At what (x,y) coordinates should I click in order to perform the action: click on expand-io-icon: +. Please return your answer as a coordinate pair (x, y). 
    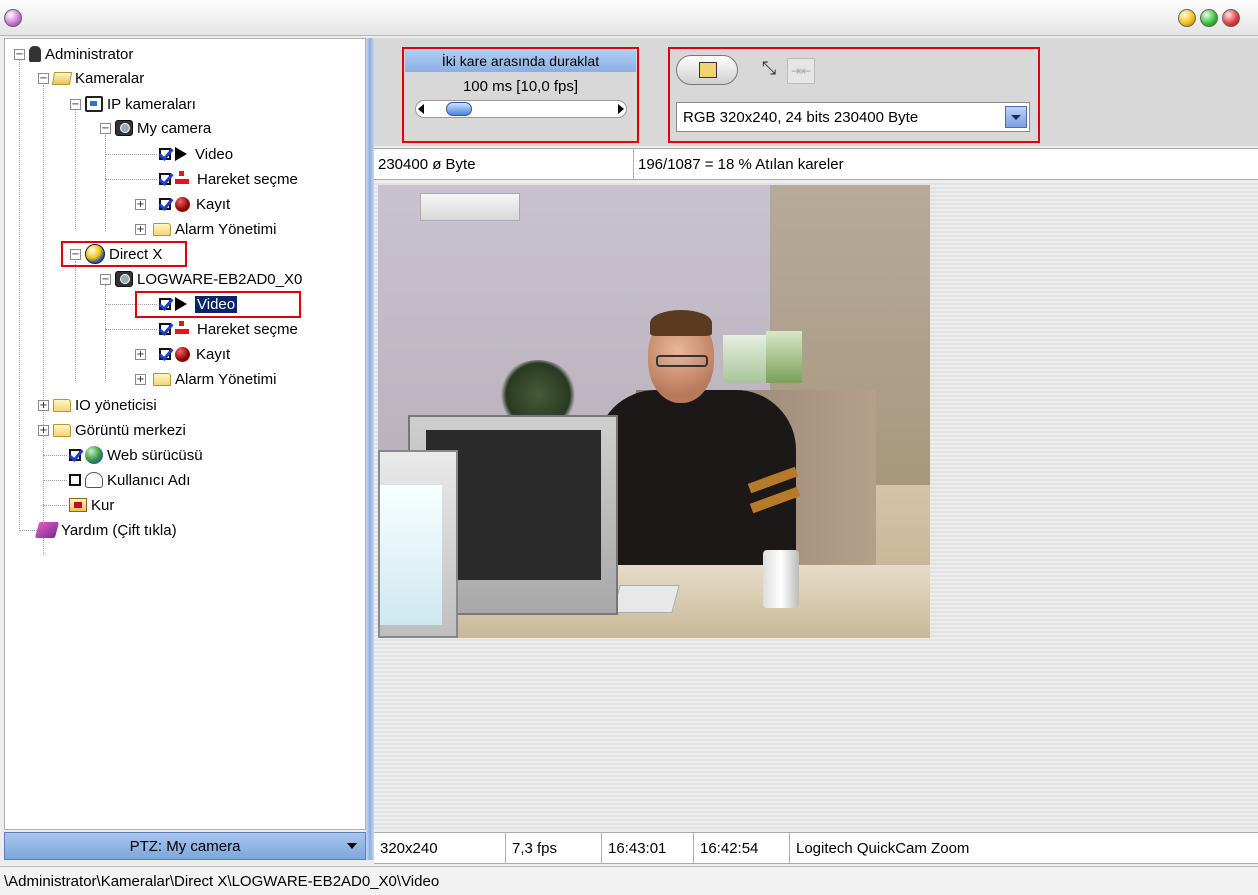
    Looking at the image, I should click on (43, 405).